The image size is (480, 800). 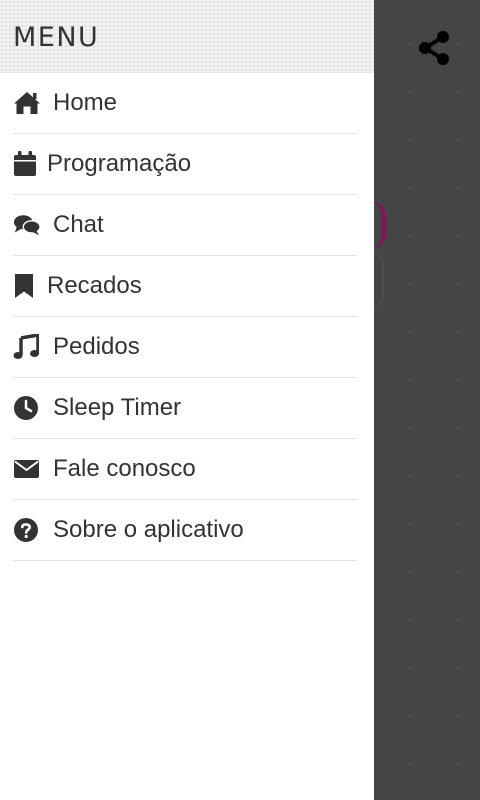 I want to click on menu-item-label: Sobre o aplicativo, so click(x=148, y=529).